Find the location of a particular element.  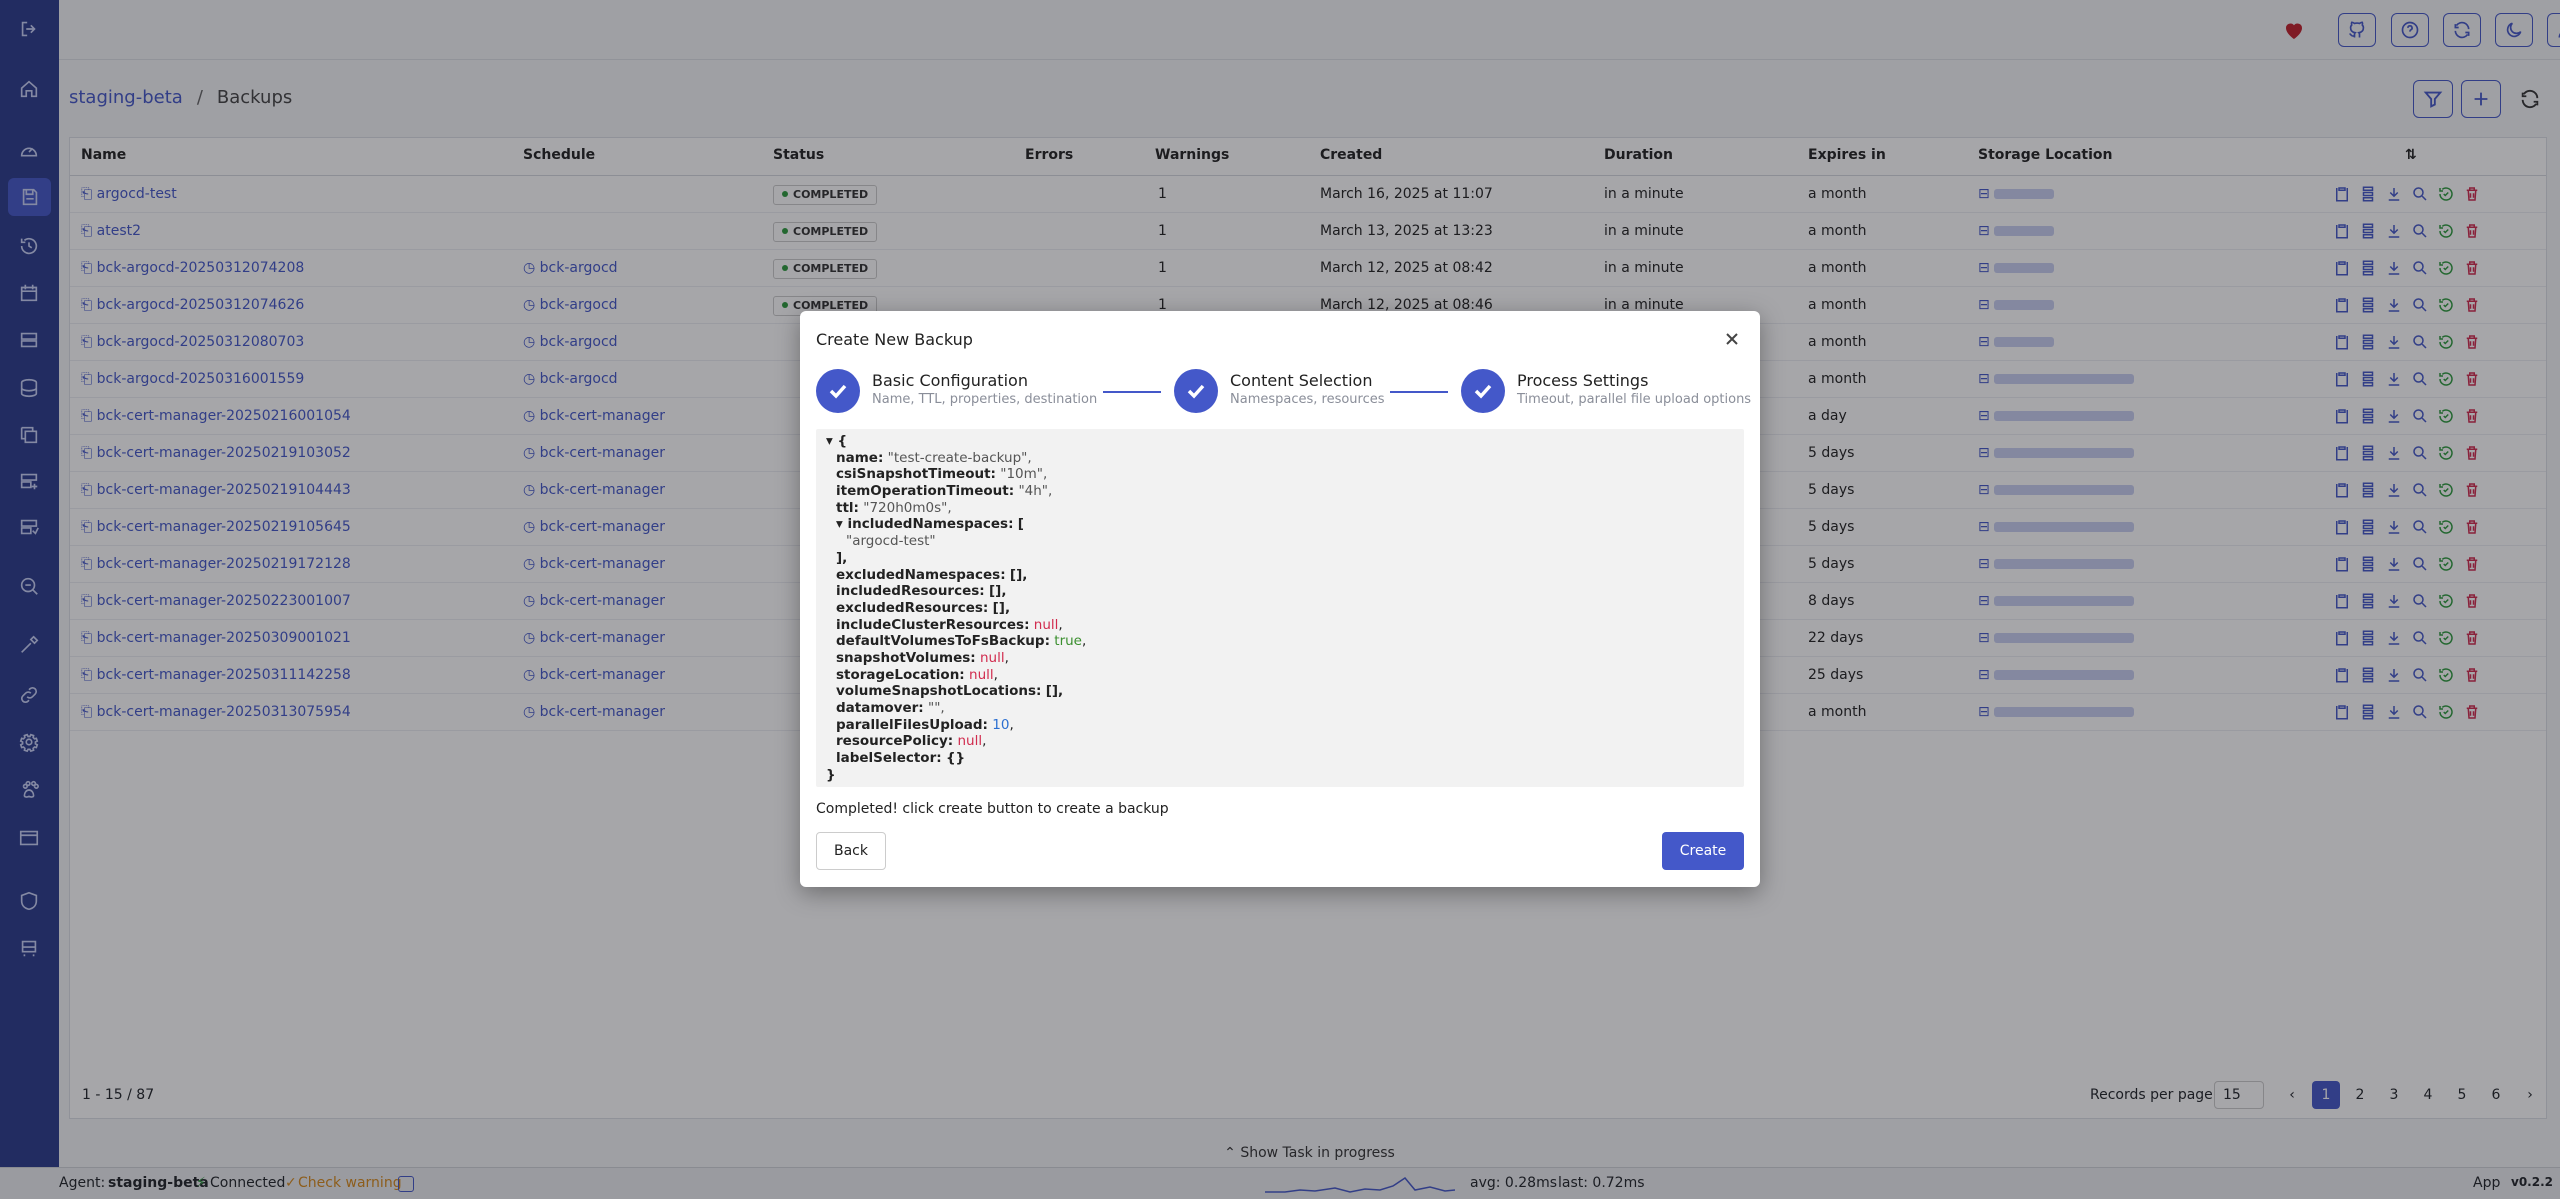

create-button: Create is located at coordinates (1703, 851).